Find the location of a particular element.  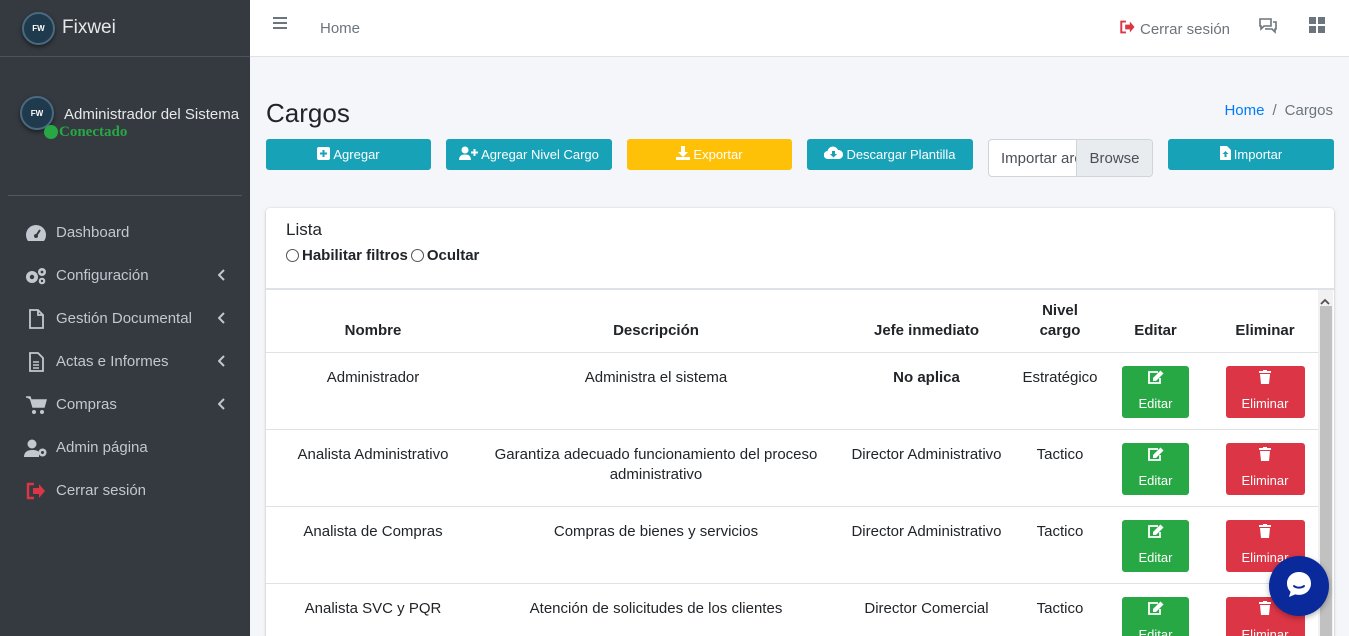

cell-nombre: Analista SVC y PQR is located at coordinates (373, 609).